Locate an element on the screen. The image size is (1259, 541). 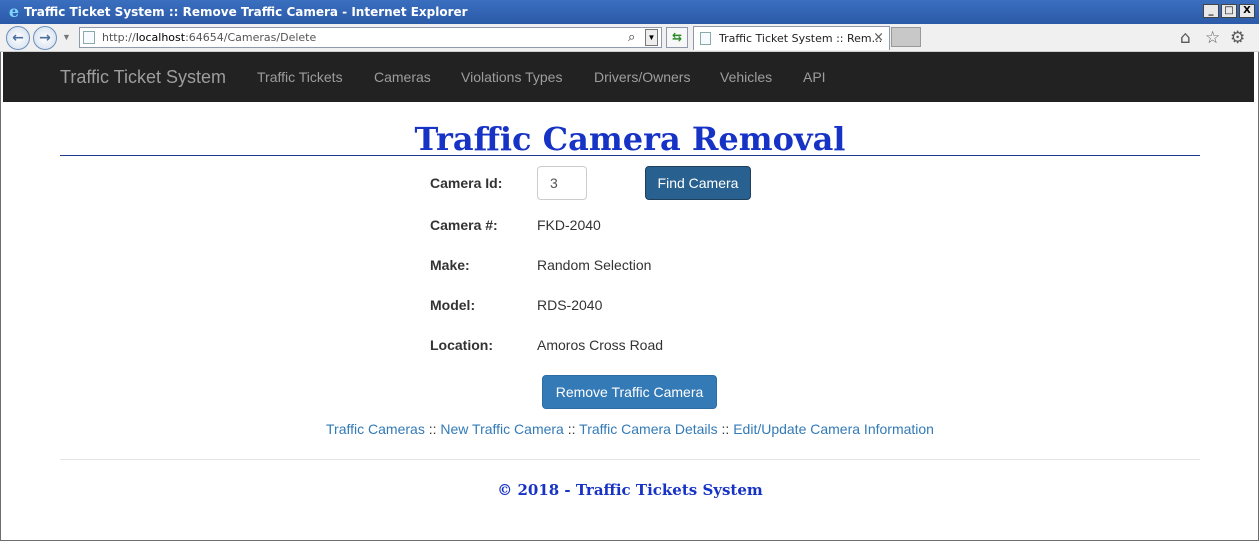
remove-camera-button: Remove Traffic Camera is located at coordinates (629, 392).